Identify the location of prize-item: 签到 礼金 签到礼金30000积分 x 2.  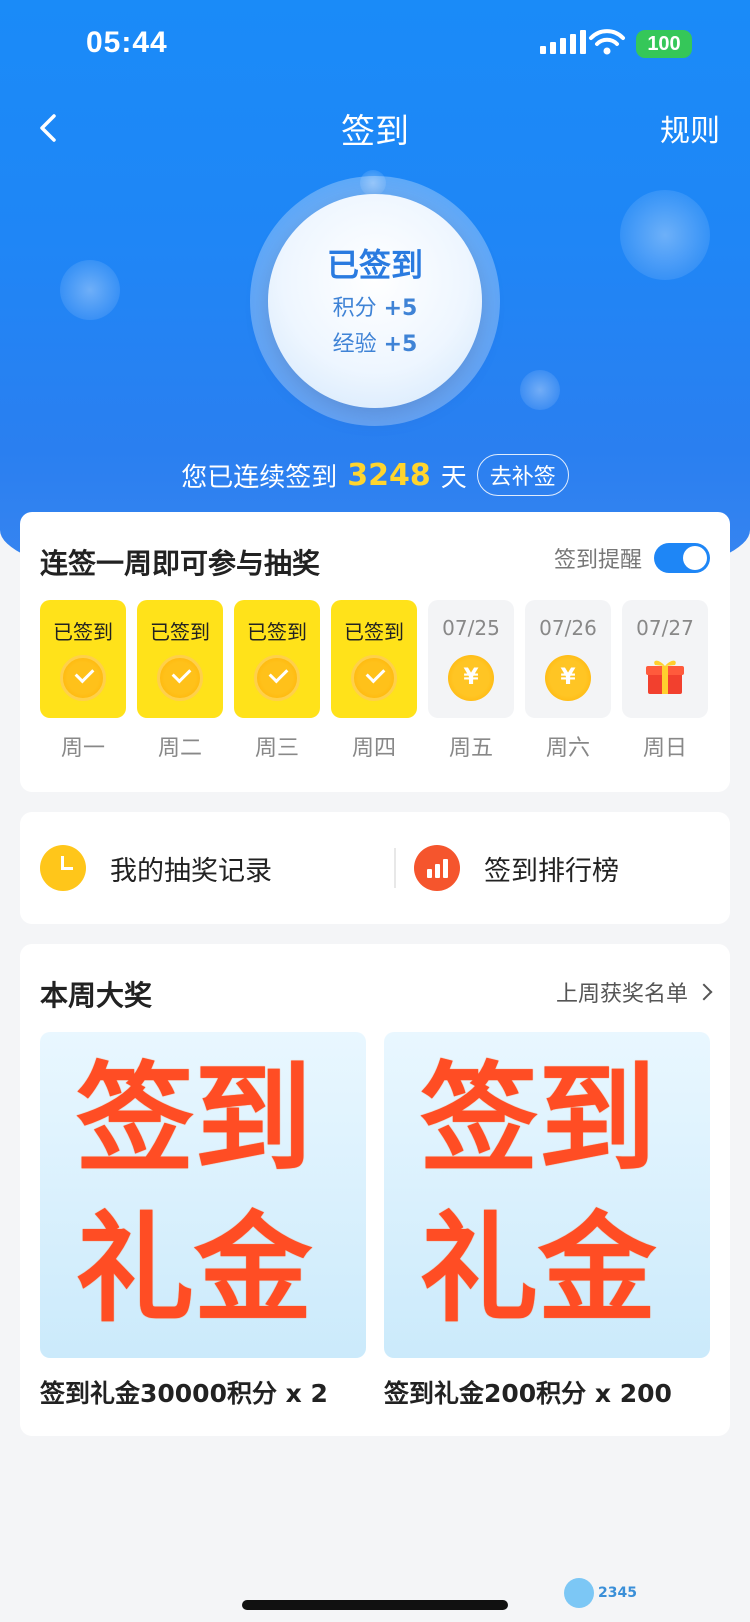
(203, 1221).